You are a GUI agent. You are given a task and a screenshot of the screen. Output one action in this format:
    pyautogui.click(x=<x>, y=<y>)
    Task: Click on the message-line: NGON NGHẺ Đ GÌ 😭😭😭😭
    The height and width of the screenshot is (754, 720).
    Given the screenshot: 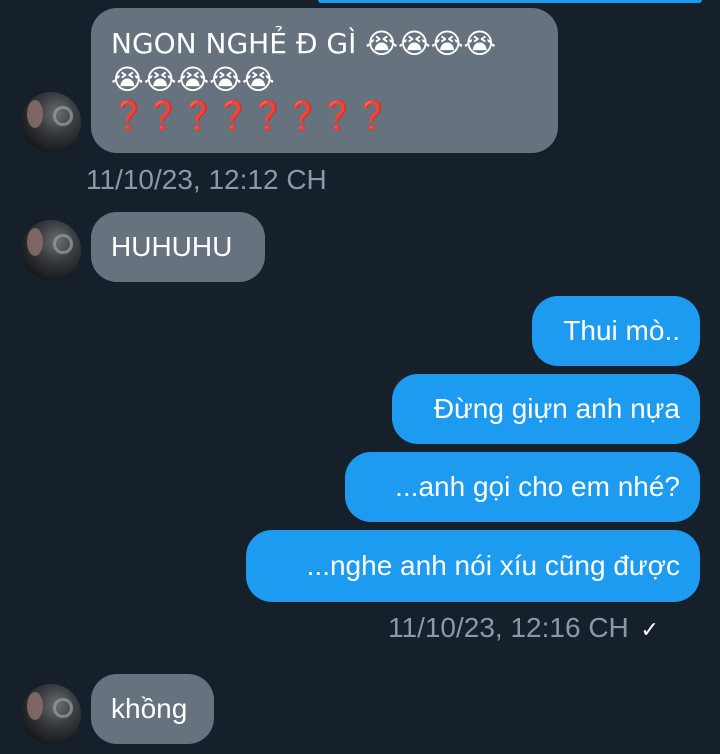 What is the action you would take?
    pyautogui.click(x=324, y=44)
    